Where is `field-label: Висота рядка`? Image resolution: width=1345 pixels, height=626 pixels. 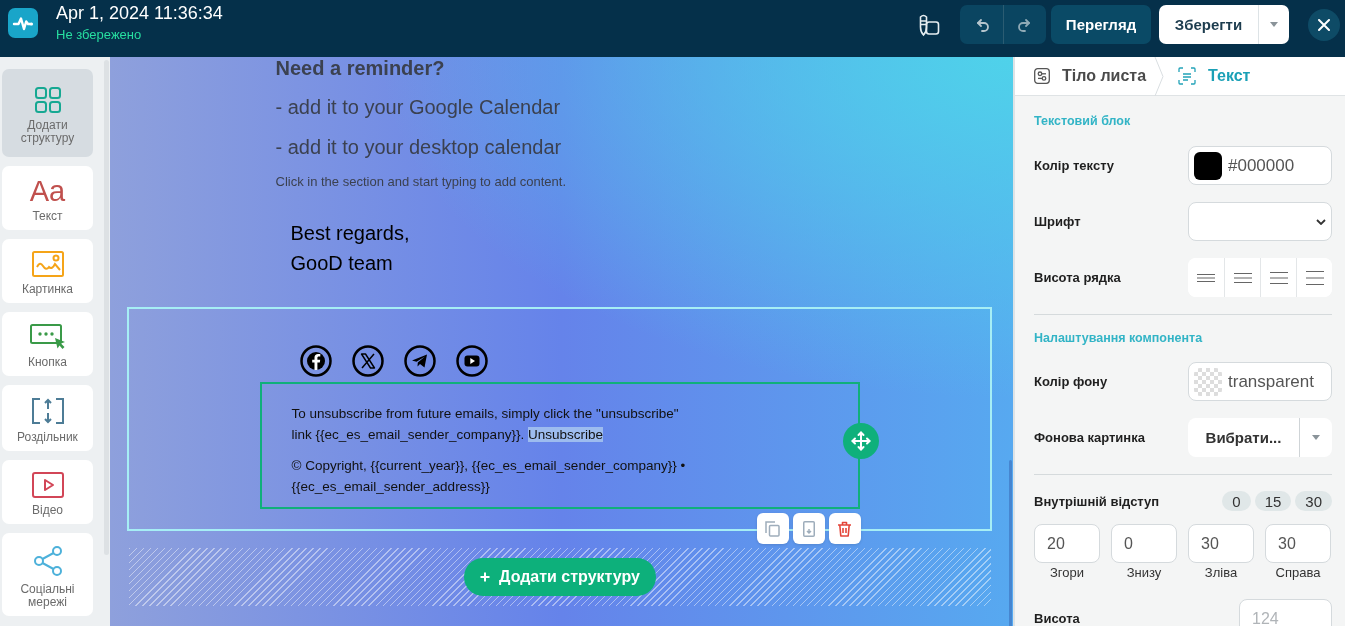 field-label: Висота рядка is located at coordinates (1077, 277).